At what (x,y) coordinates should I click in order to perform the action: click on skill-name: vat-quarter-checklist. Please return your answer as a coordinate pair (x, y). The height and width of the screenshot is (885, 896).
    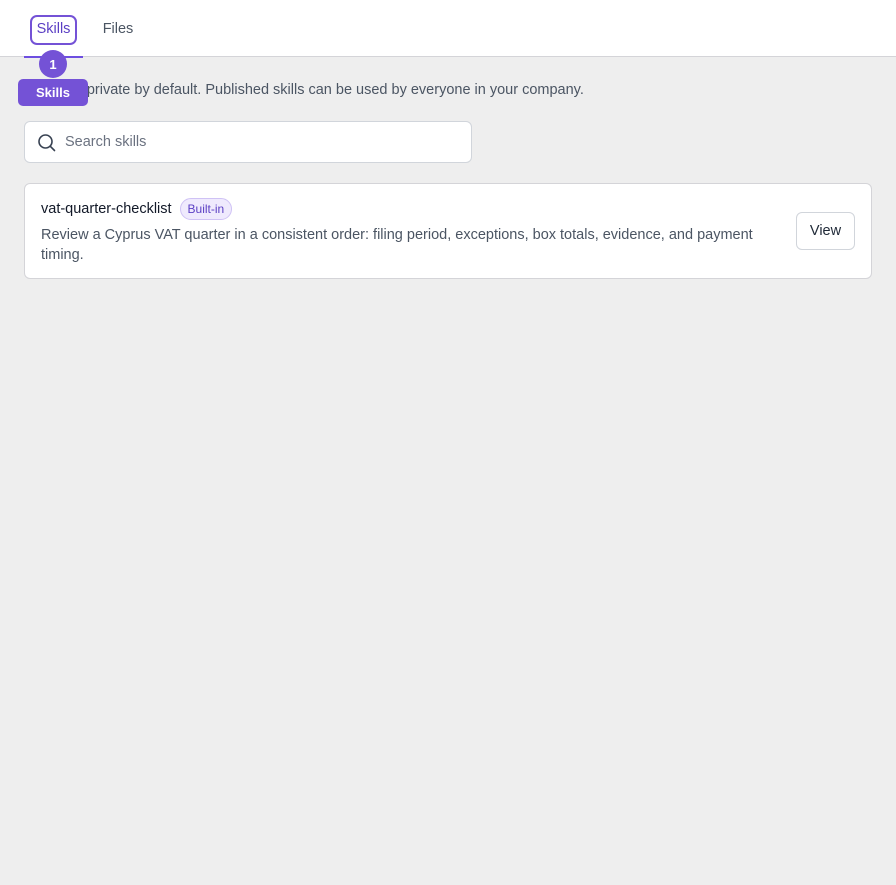
    Looking at the image, I should click on (106, 209).